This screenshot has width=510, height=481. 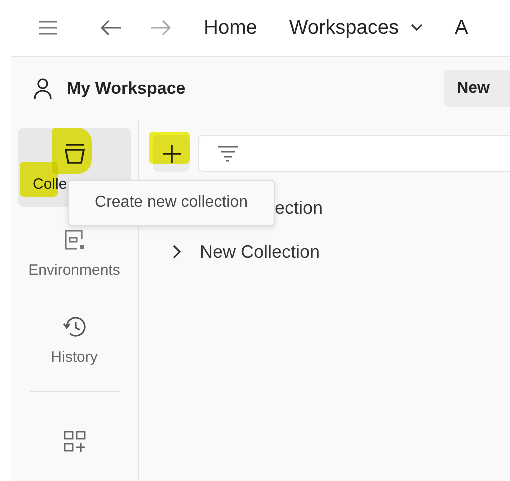 What do you see at coordinates (417, 28) in the screenshot?
I see `chevron-down-icon` at bounding box center [417, 28].